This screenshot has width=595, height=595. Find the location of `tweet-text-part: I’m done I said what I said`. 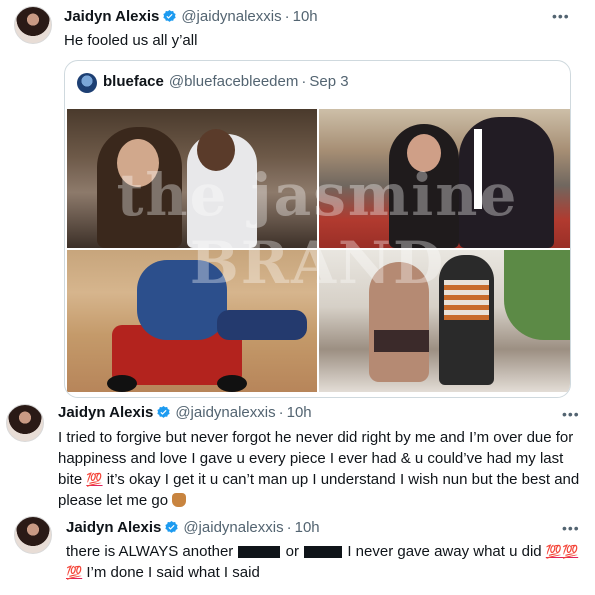

tweet-text-part: I’m done I said what I said is located at coordinates (173, 572).